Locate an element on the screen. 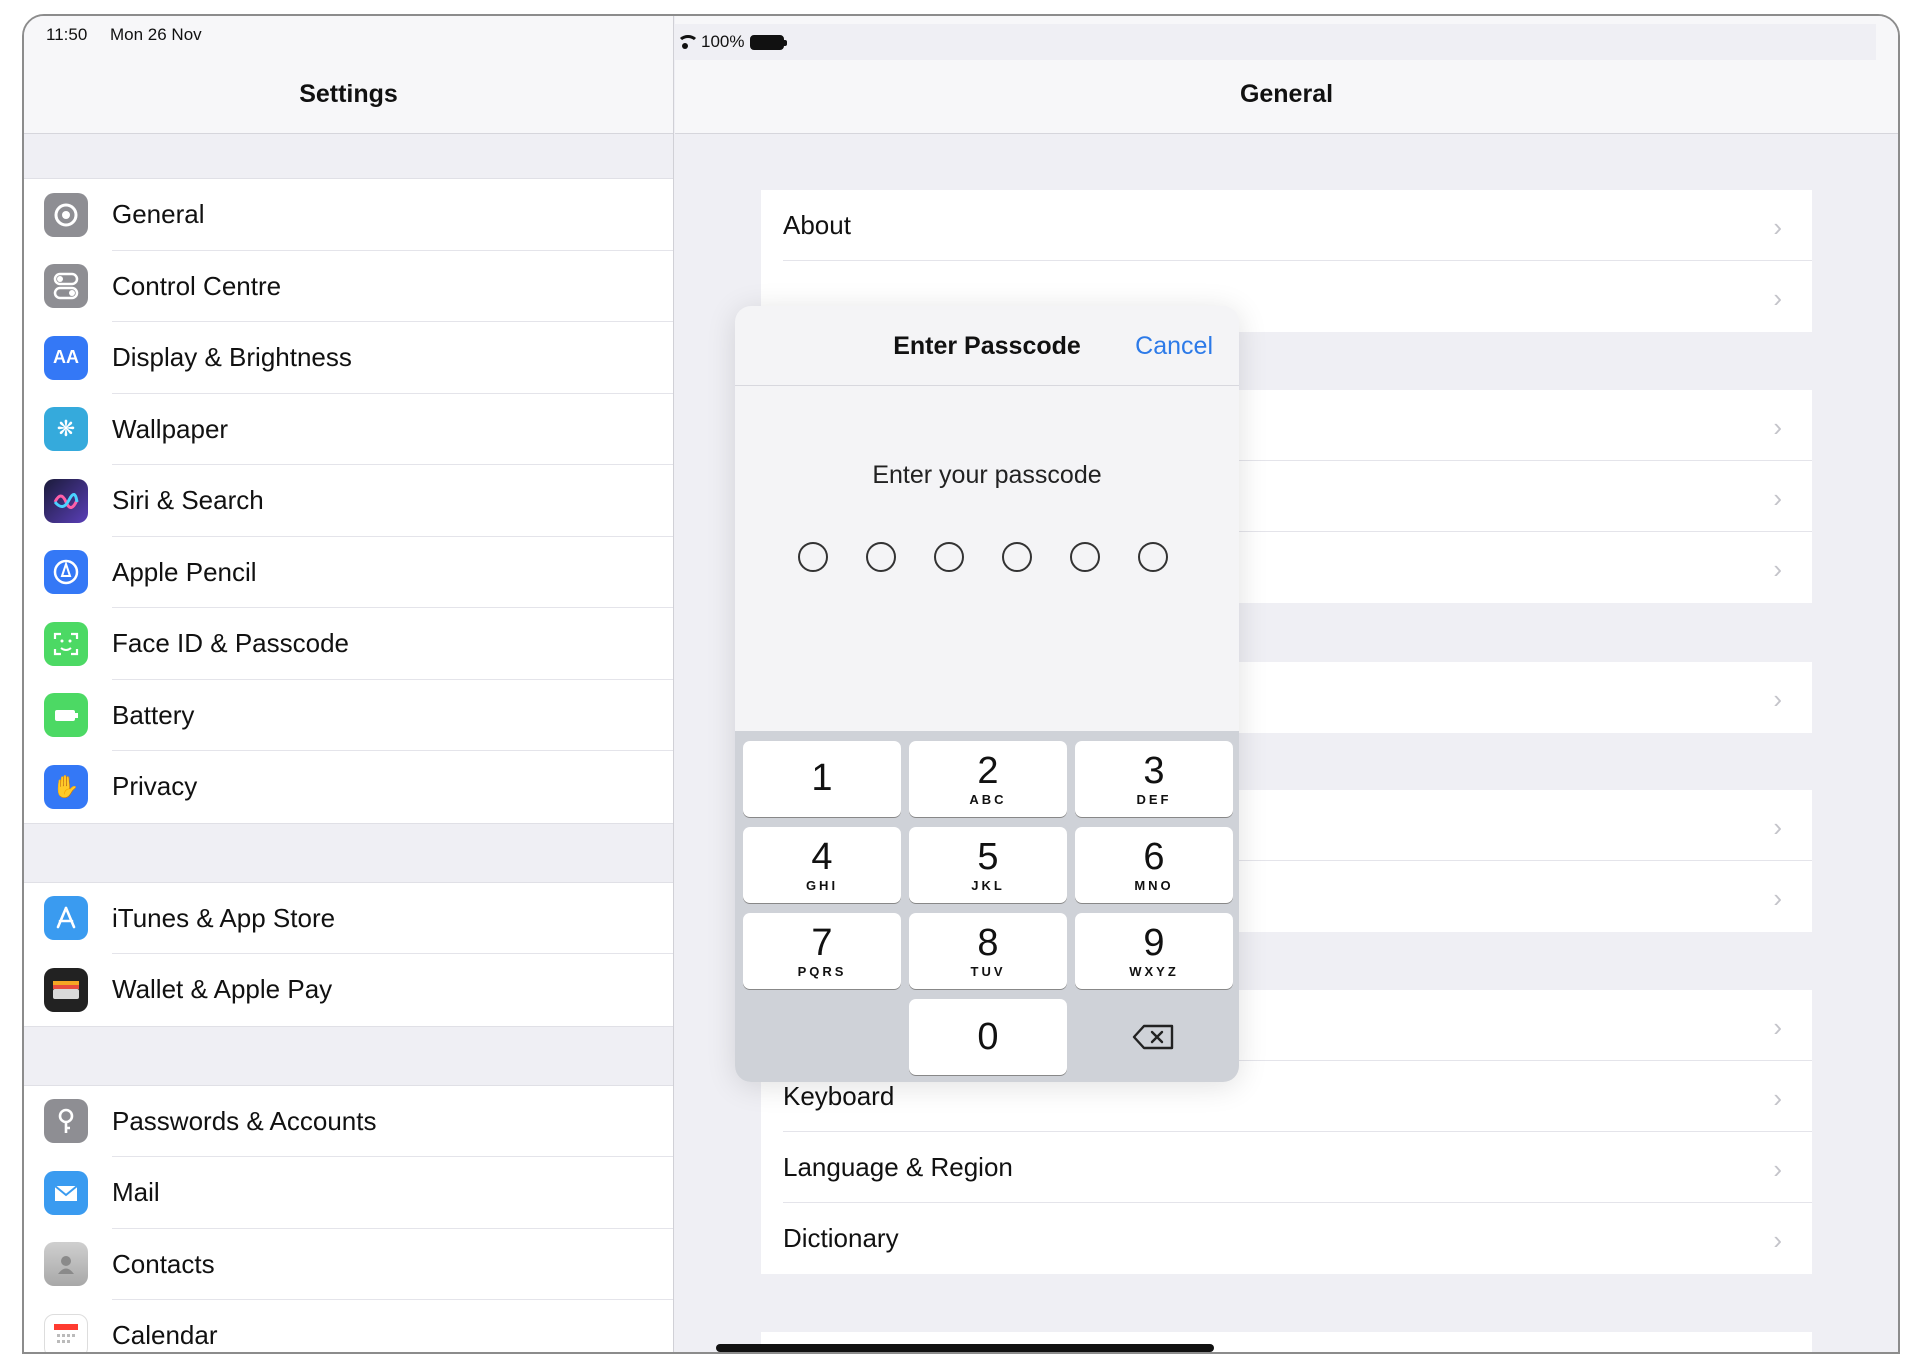  key-number: 9 is located at coordinates (1154, 942).